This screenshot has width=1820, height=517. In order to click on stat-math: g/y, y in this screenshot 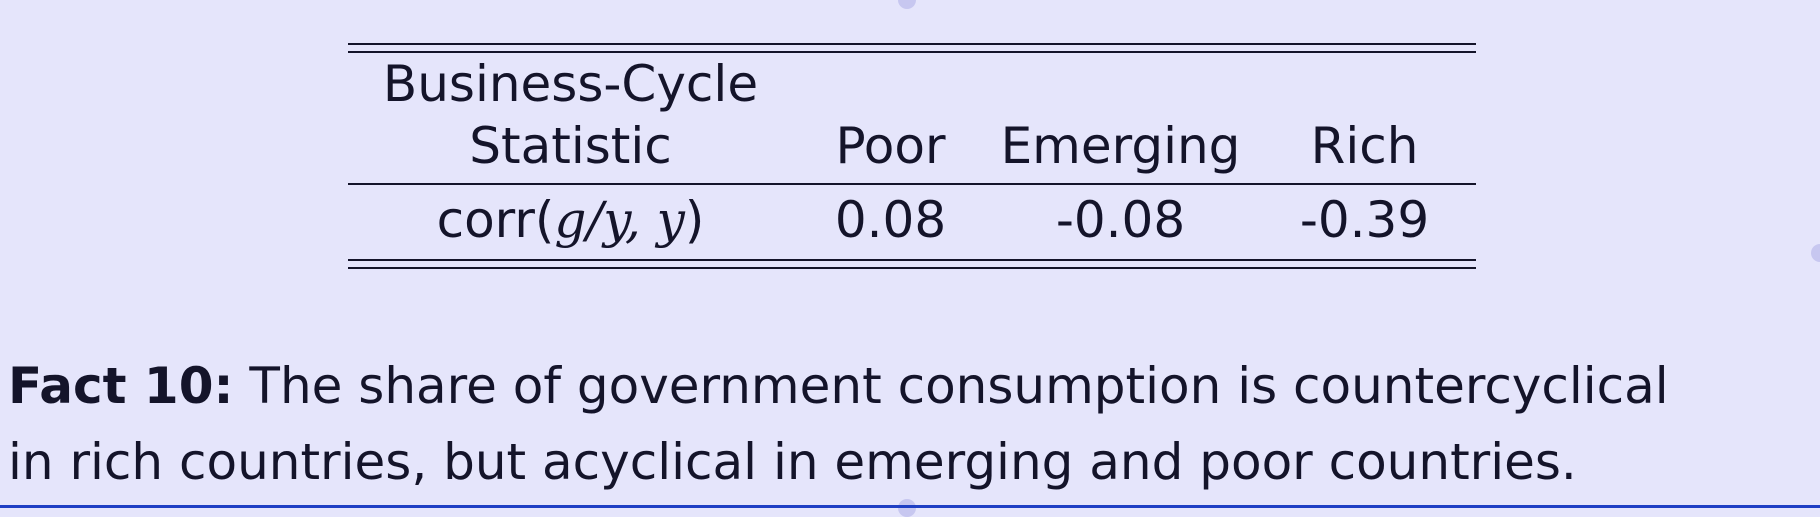, I will do `click(619, 220)`.